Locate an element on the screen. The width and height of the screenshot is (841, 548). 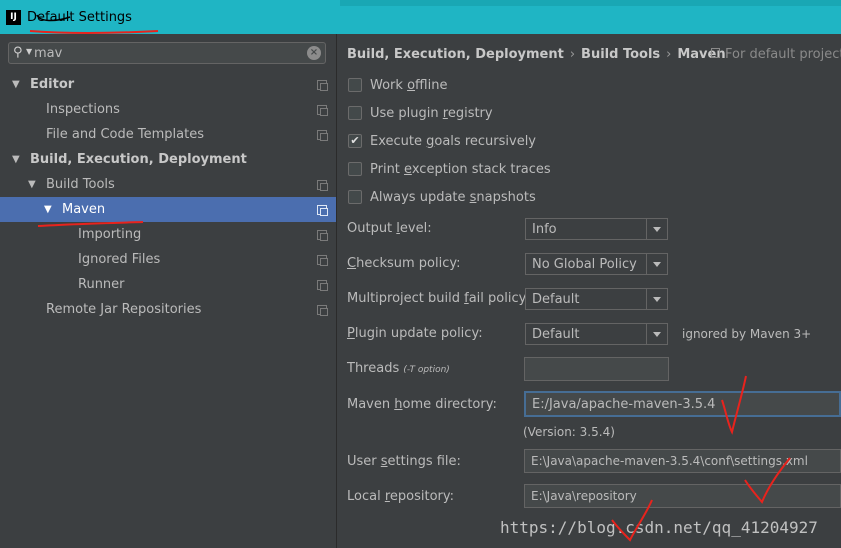
default-project-note: For default project is located at coordinates (776, 54).